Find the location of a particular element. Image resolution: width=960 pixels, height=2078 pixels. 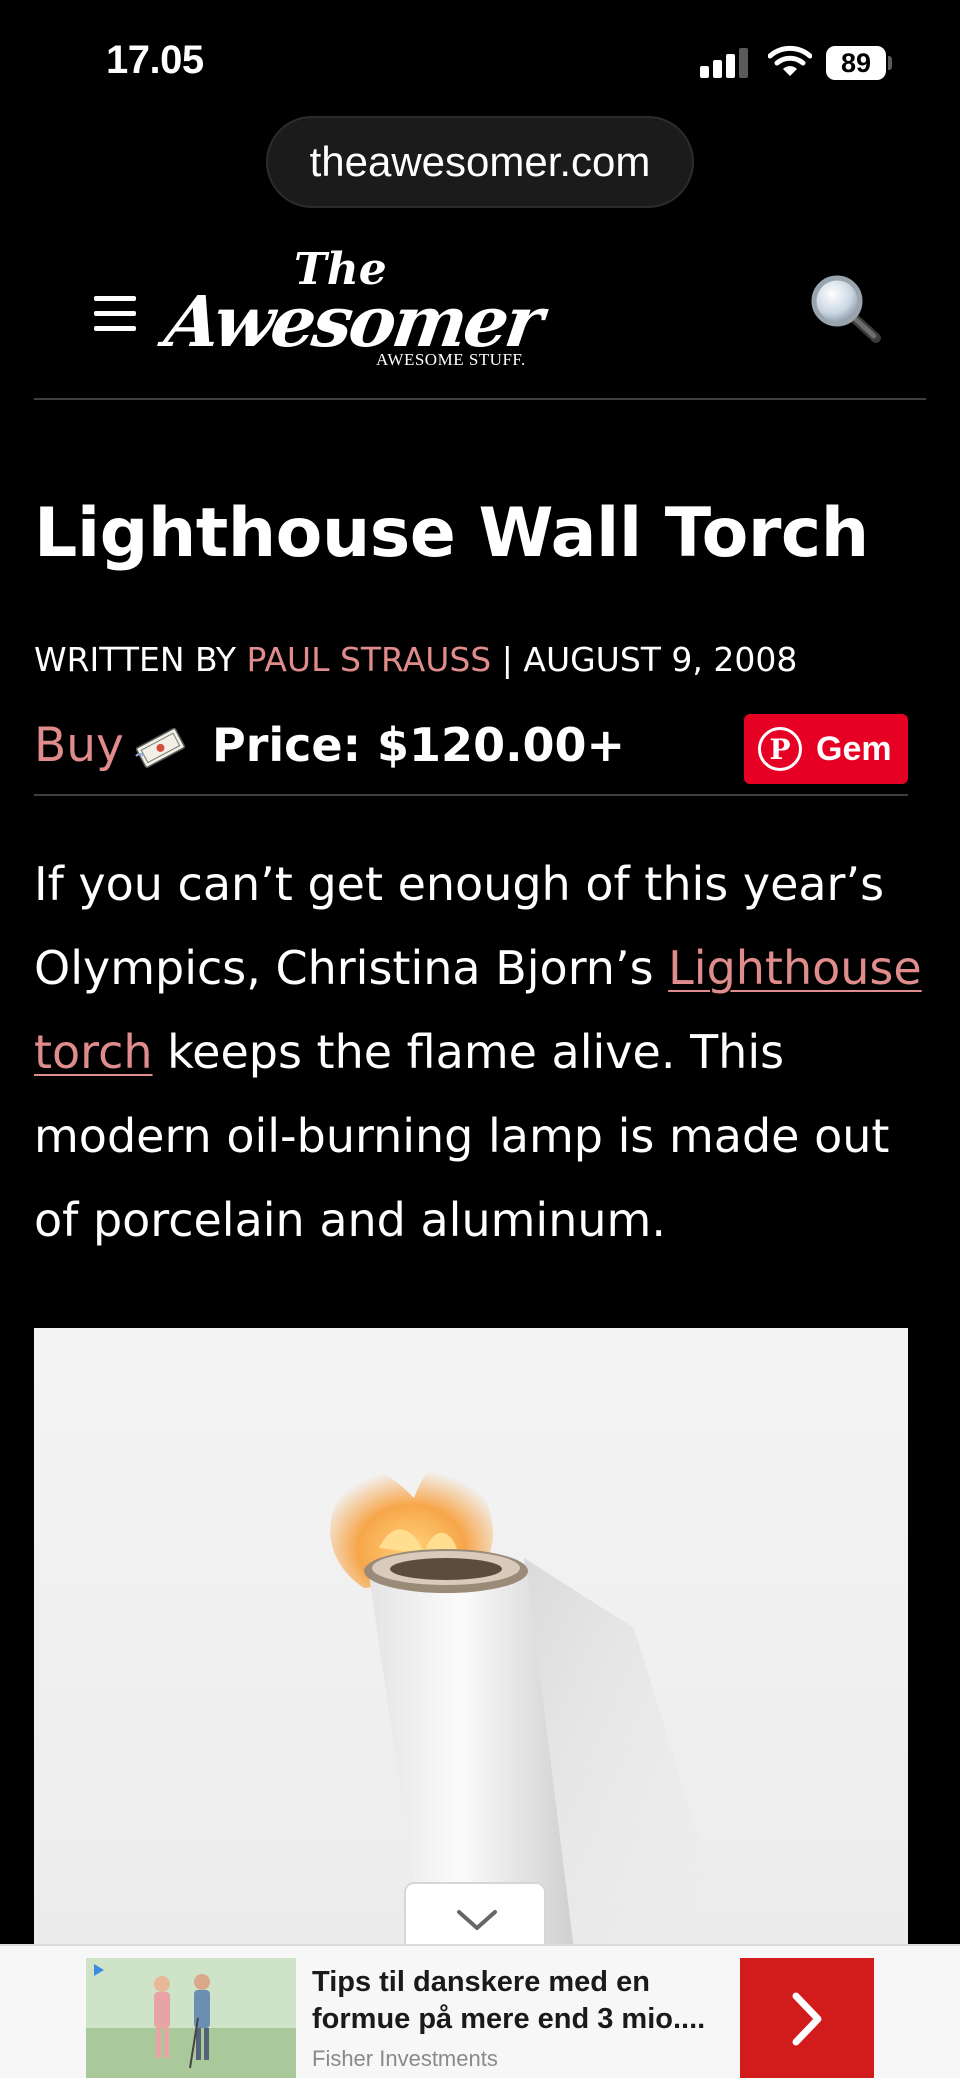

battery-indicator: 89 is located at coordinates (856, 63).